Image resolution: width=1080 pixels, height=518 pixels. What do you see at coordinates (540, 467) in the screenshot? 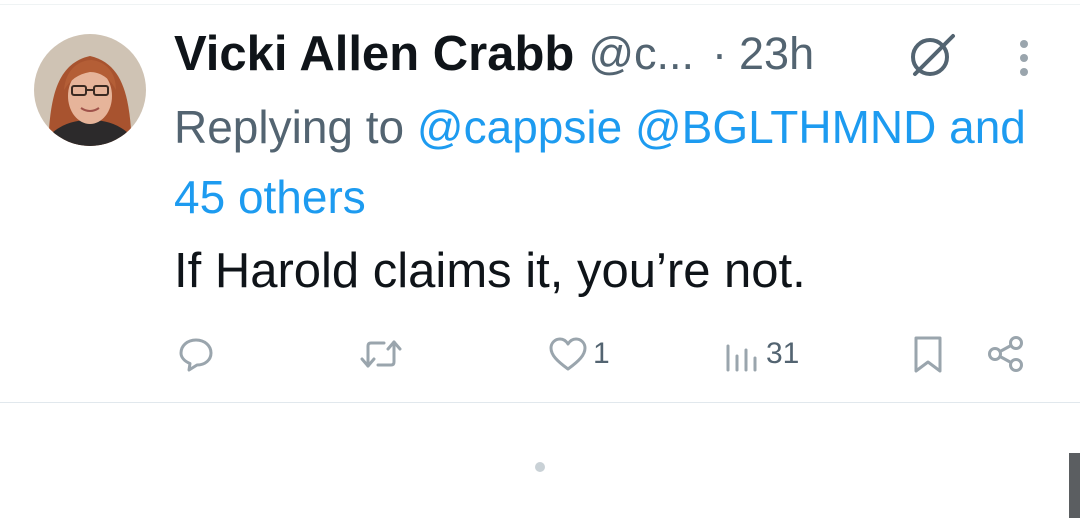
I see `loading-indicator` at bounding box center [540, 467].